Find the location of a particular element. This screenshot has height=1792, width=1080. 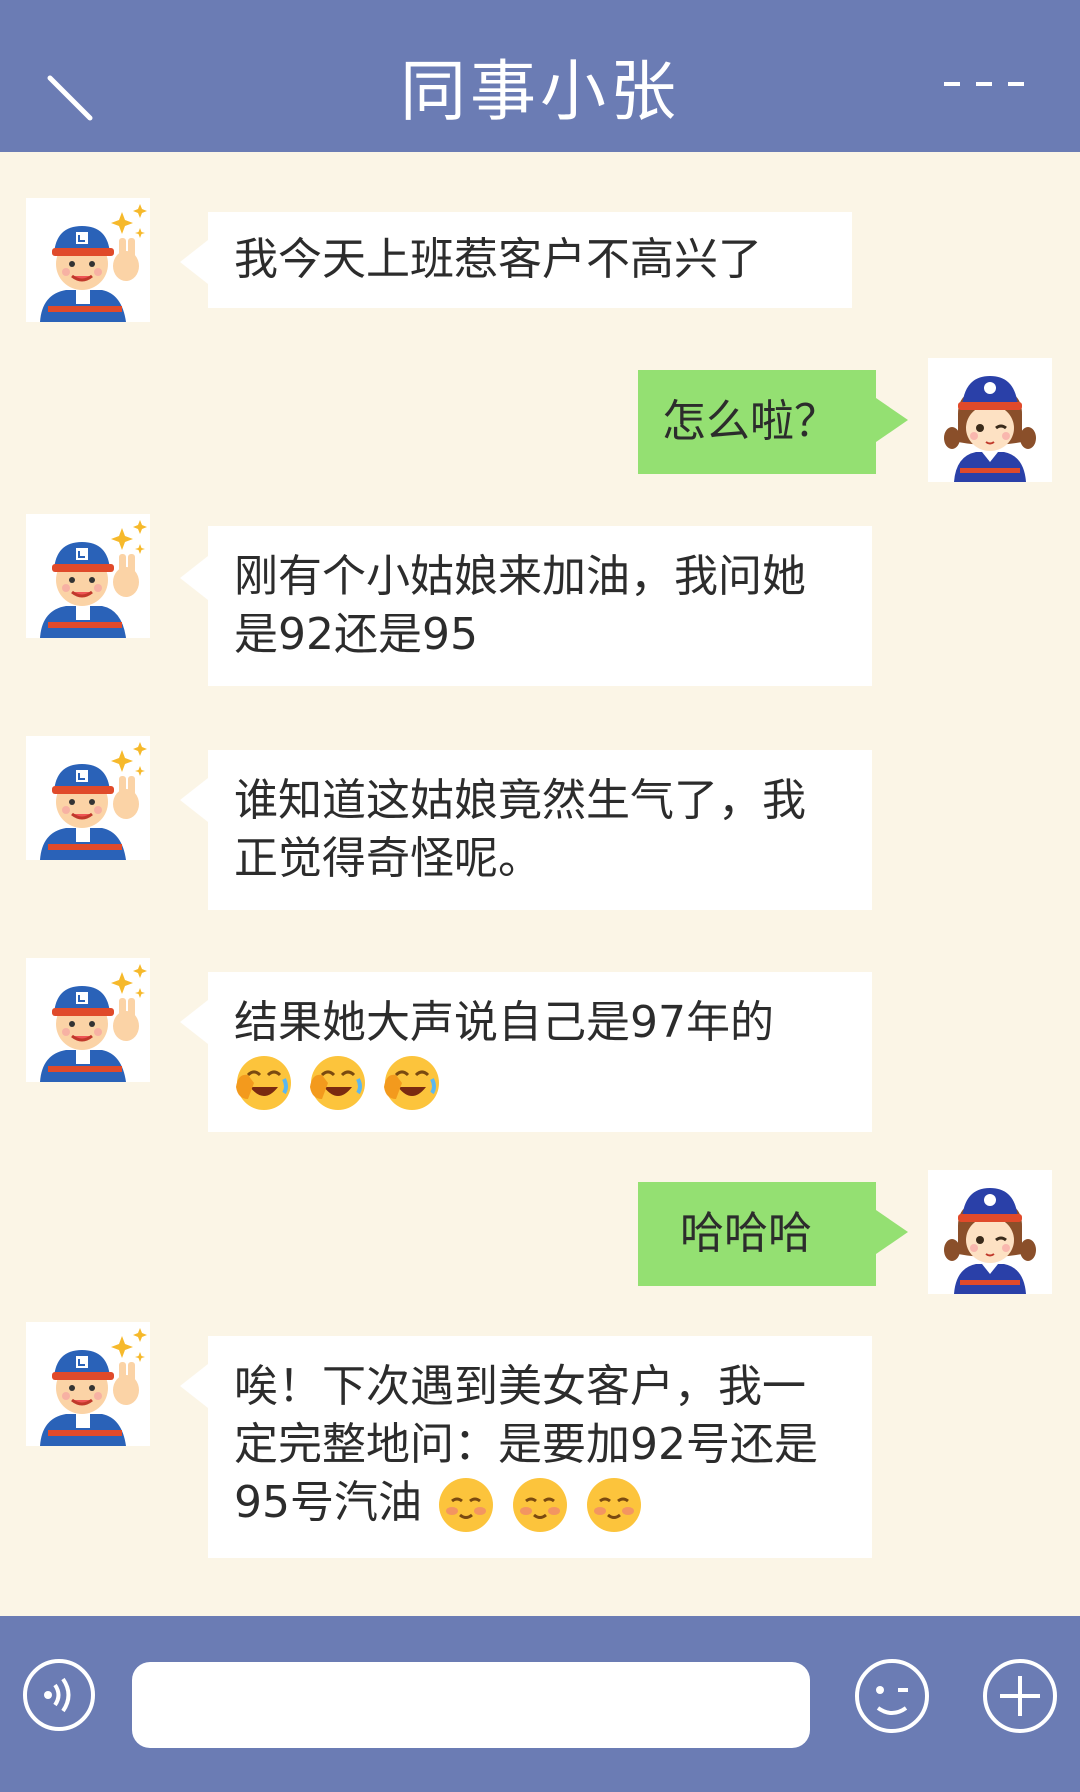

message-bubble: 我今天上班惹客户不高兴了 is located at coordinates (530, 260).